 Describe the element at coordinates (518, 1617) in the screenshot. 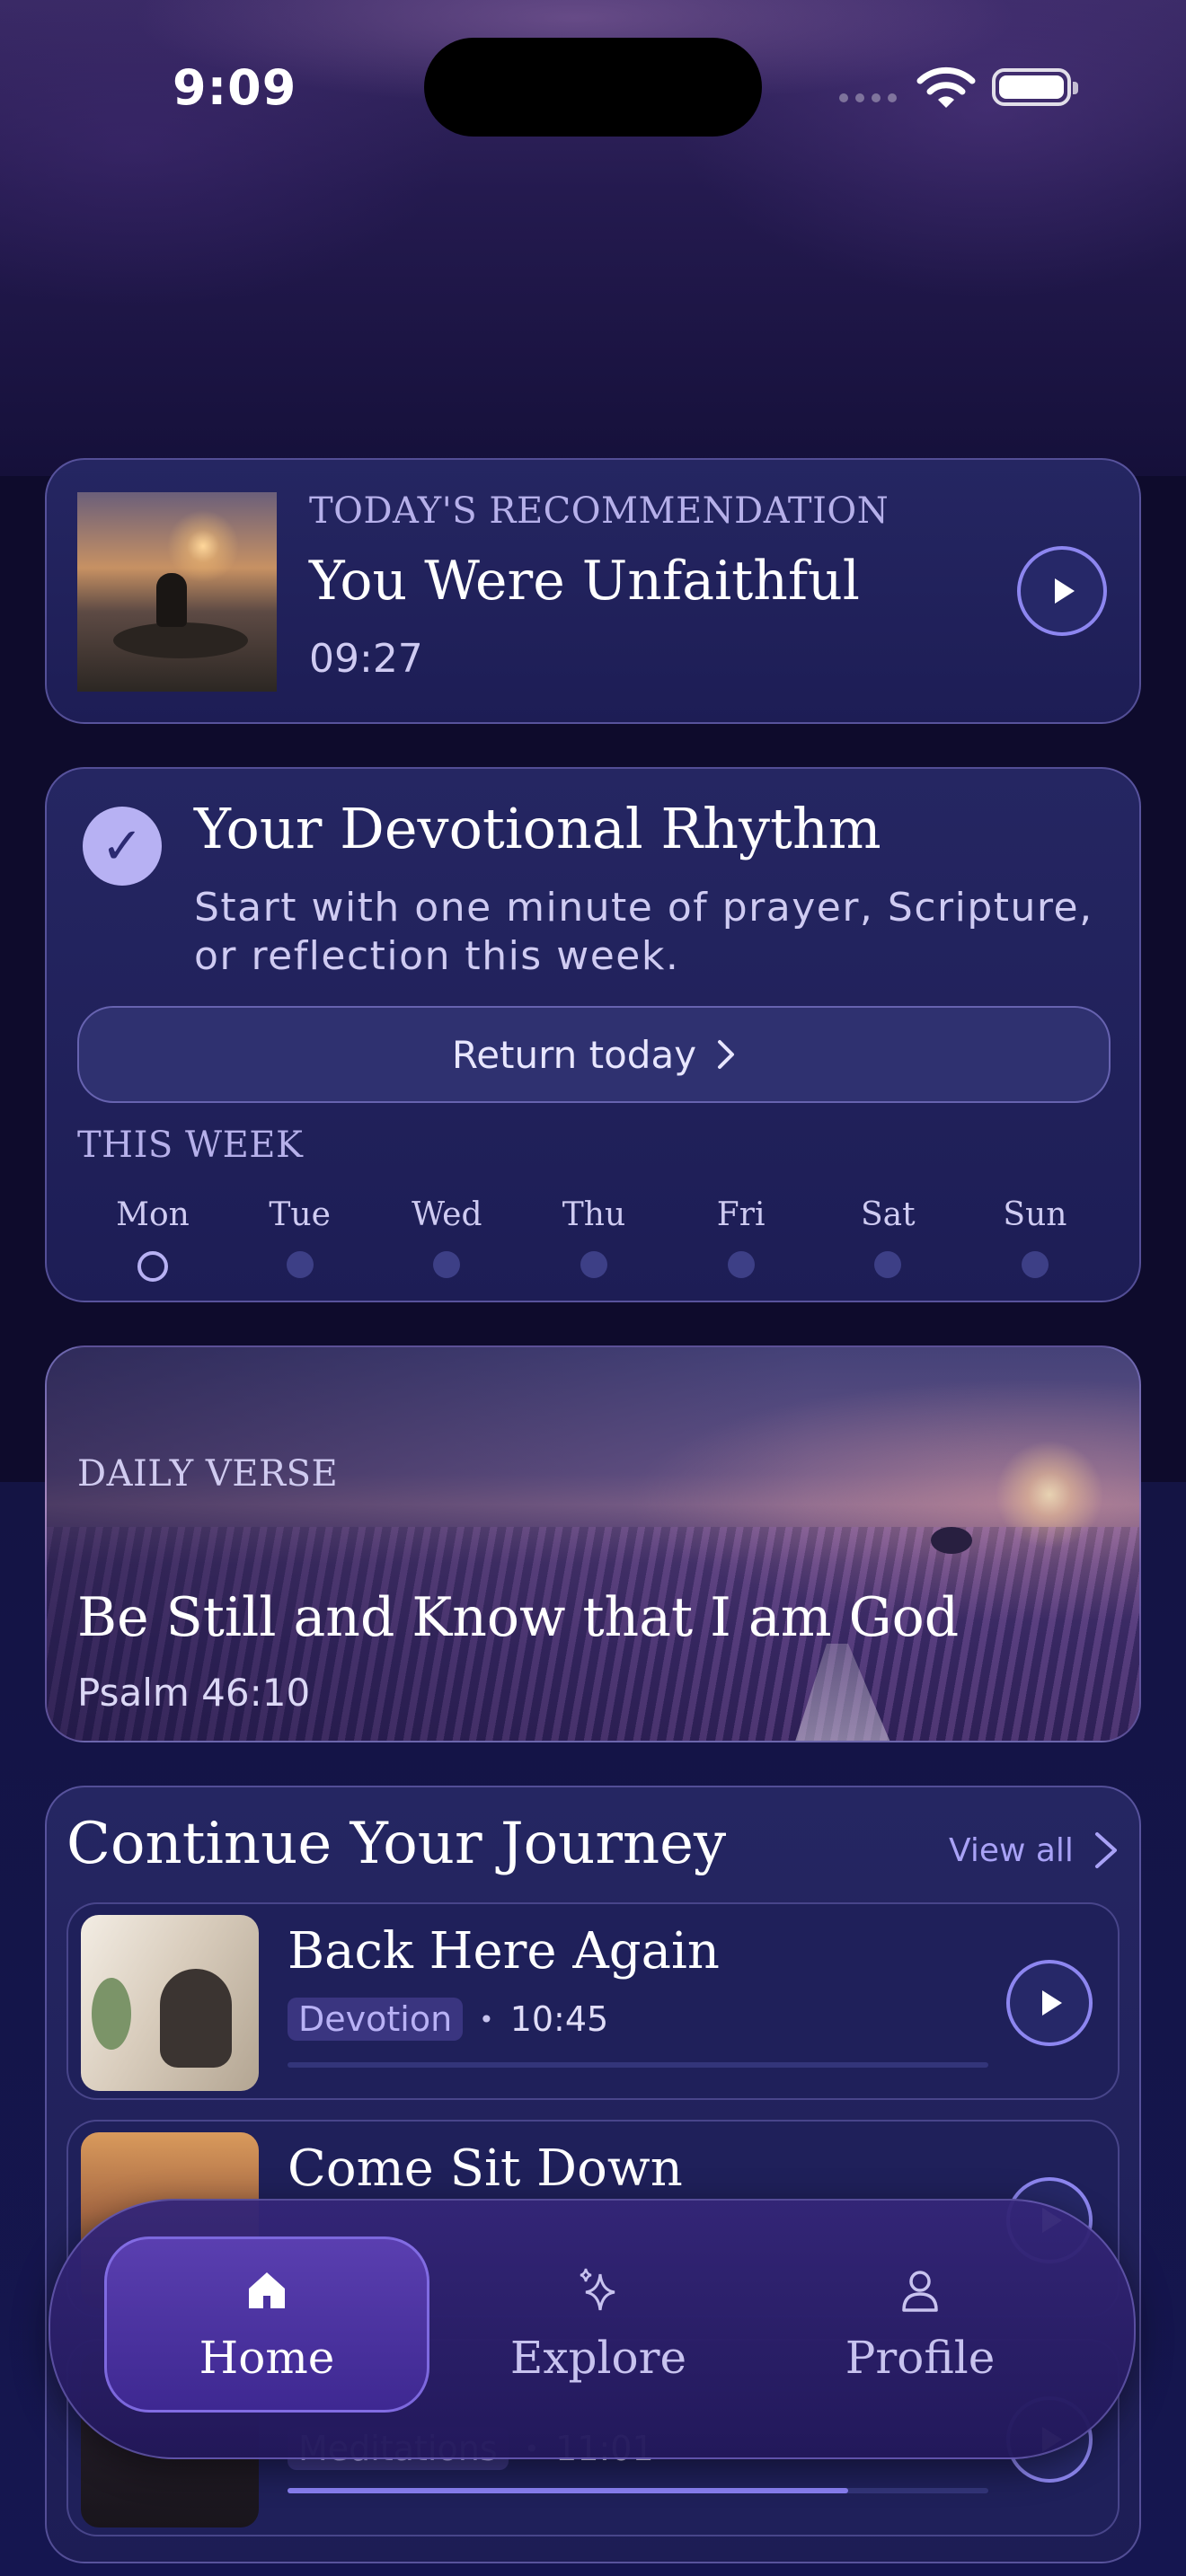

I see `verse-text: Be Still and Know that I am God` at that location.